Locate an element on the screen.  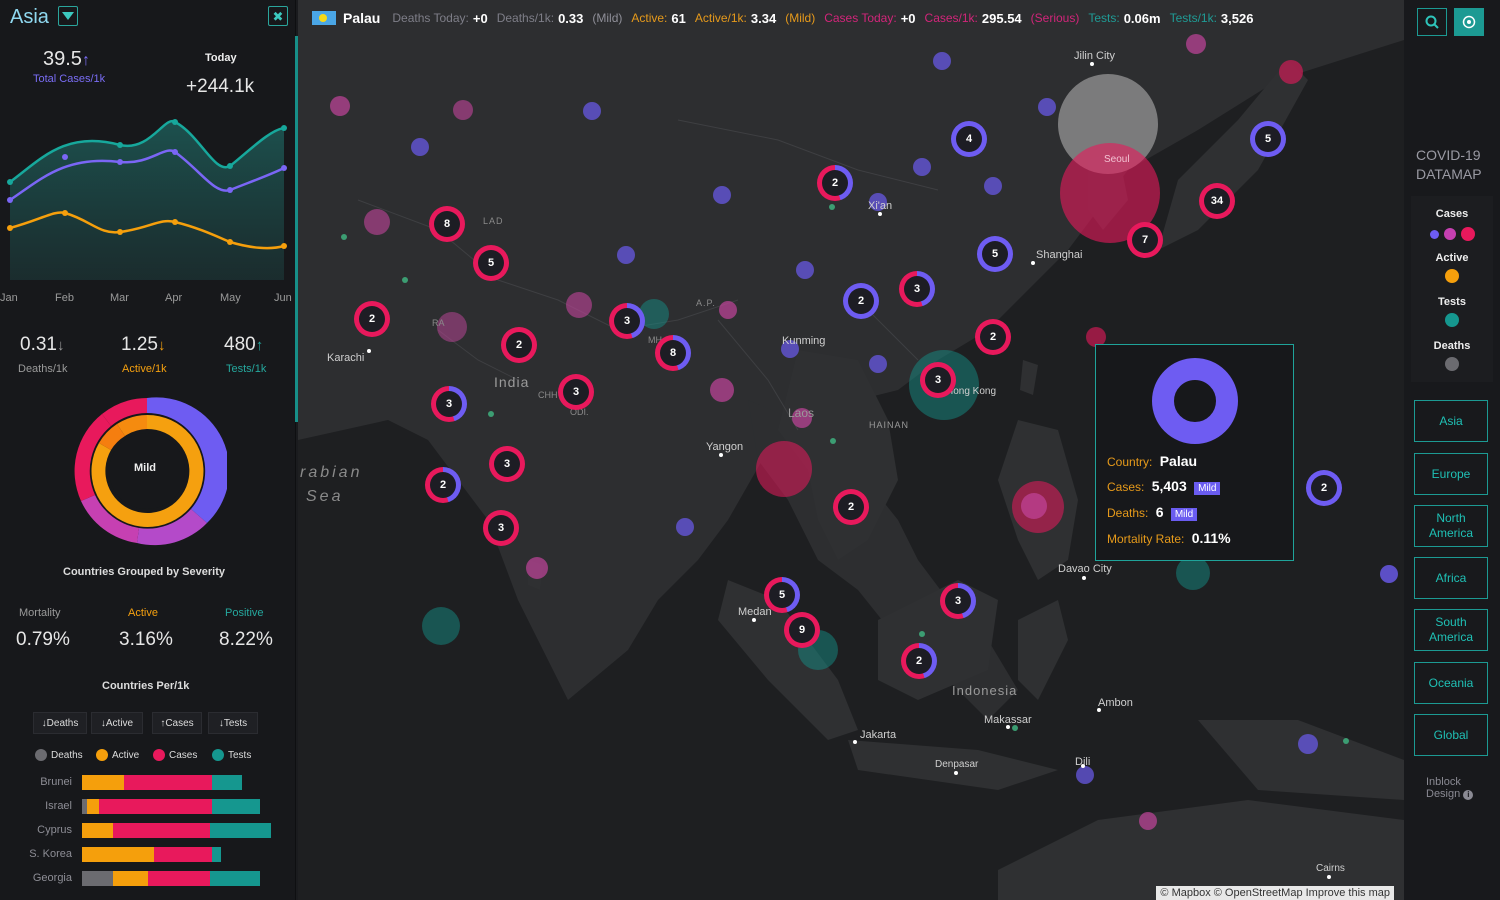
app-title: COVID-19 DATAMAP is located at coordinates (1449, 165).